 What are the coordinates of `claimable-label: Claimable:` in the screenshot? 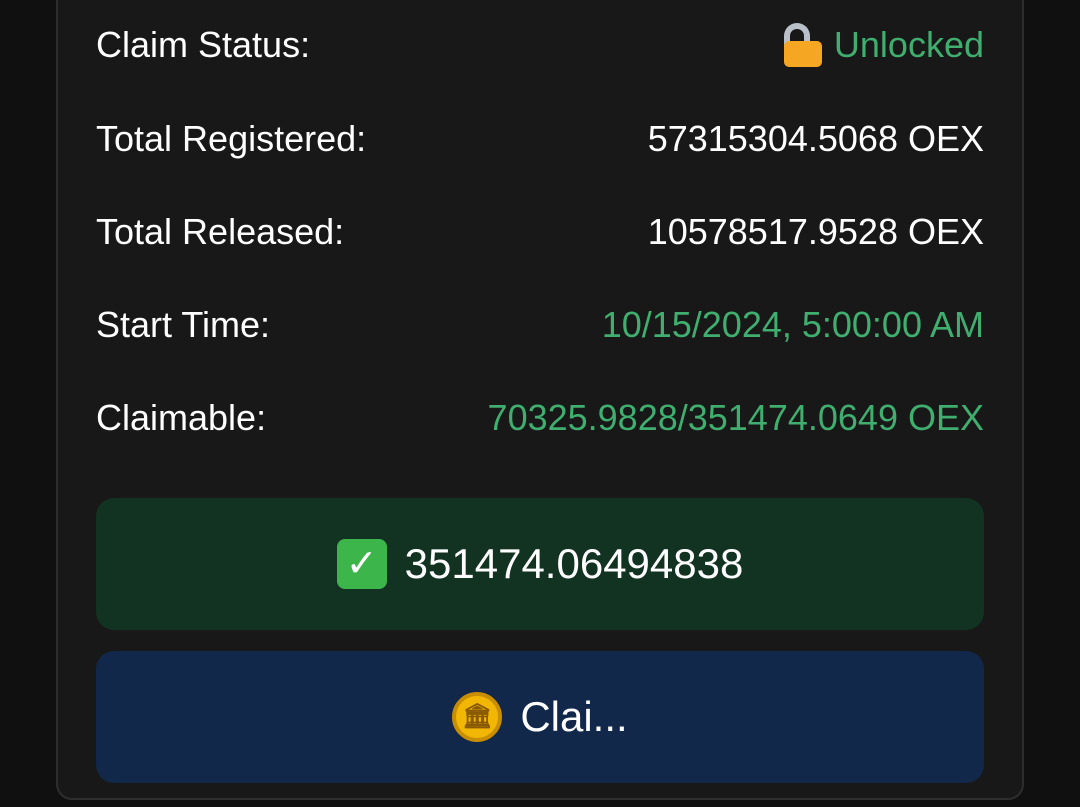 It's located at (181, 417).